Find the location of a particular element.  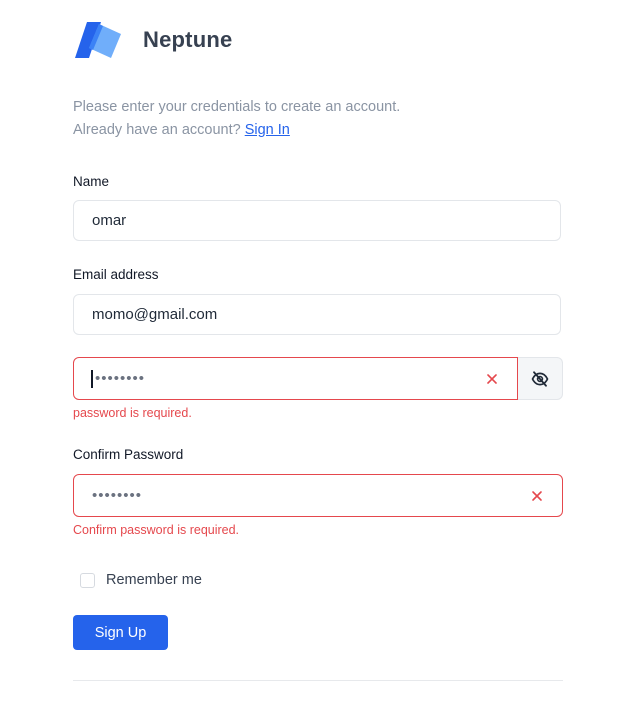

password-field-wrapper is located at coordinates (295, 378).